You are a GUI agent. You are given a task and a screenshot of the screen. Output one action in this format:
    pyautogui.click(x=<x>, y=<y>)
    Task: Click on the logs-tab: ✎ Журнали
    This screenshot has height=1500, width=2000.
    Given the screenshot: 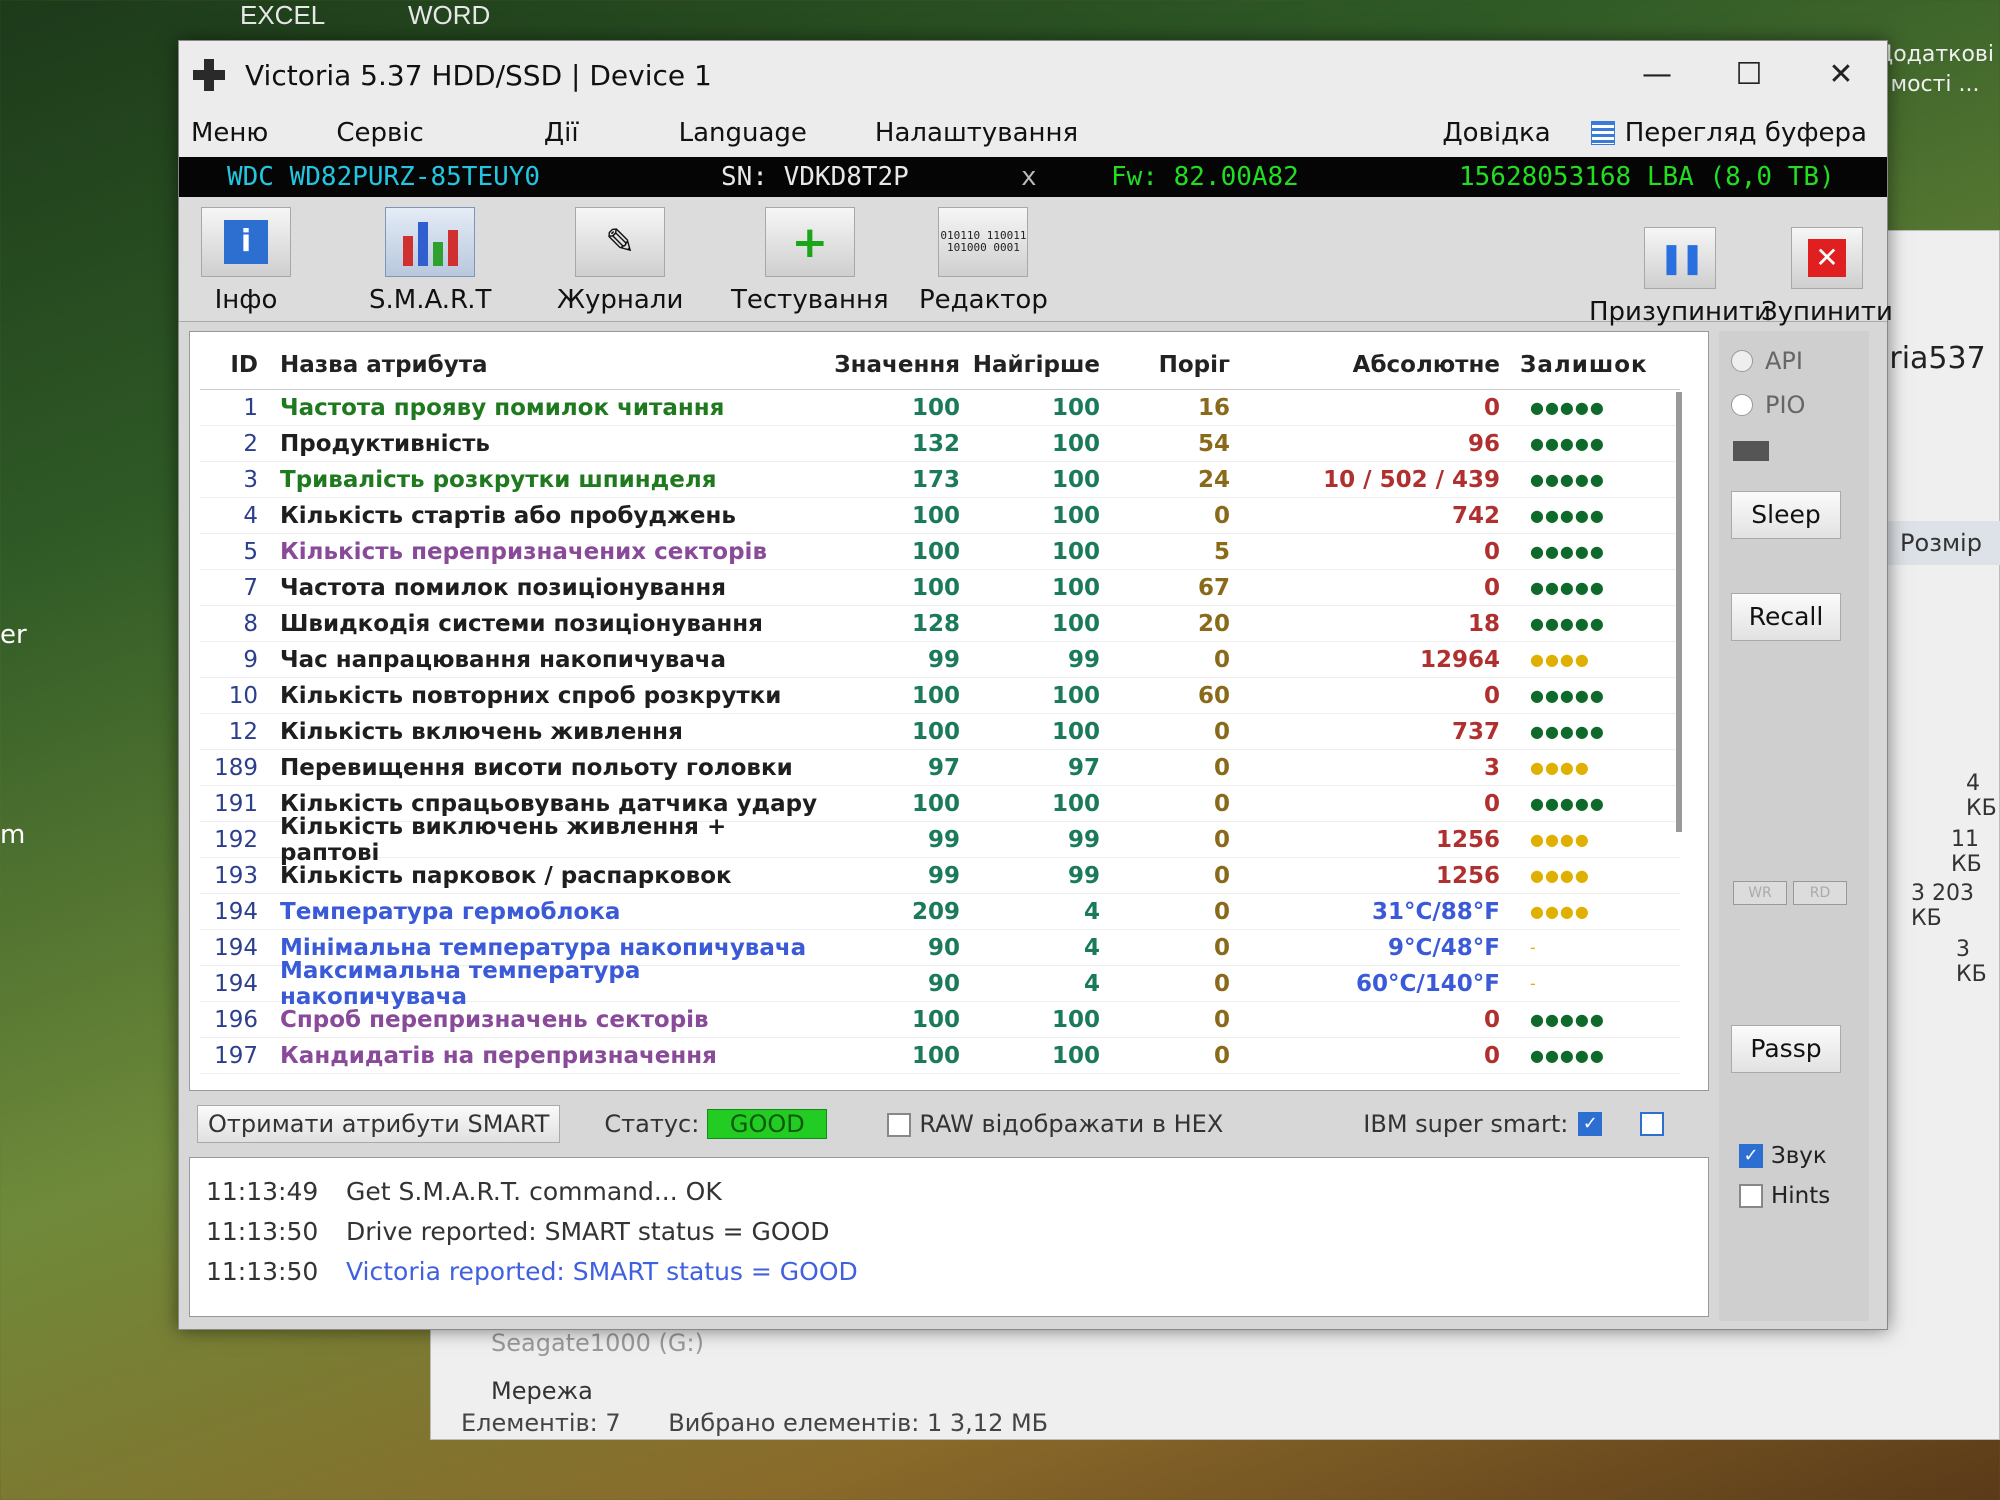 What is the action you would take?
    pyautogui.click(x=620, y=261)
    